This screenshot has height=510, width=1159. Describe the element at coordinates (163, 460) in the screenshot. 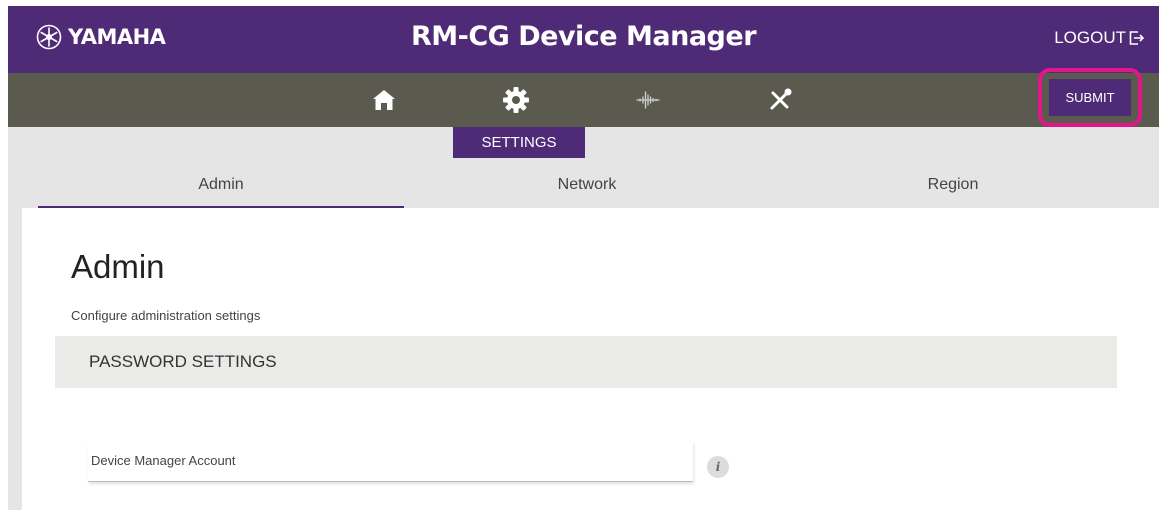

I see `device-manager-account-label: Device Manager Account` at that location.